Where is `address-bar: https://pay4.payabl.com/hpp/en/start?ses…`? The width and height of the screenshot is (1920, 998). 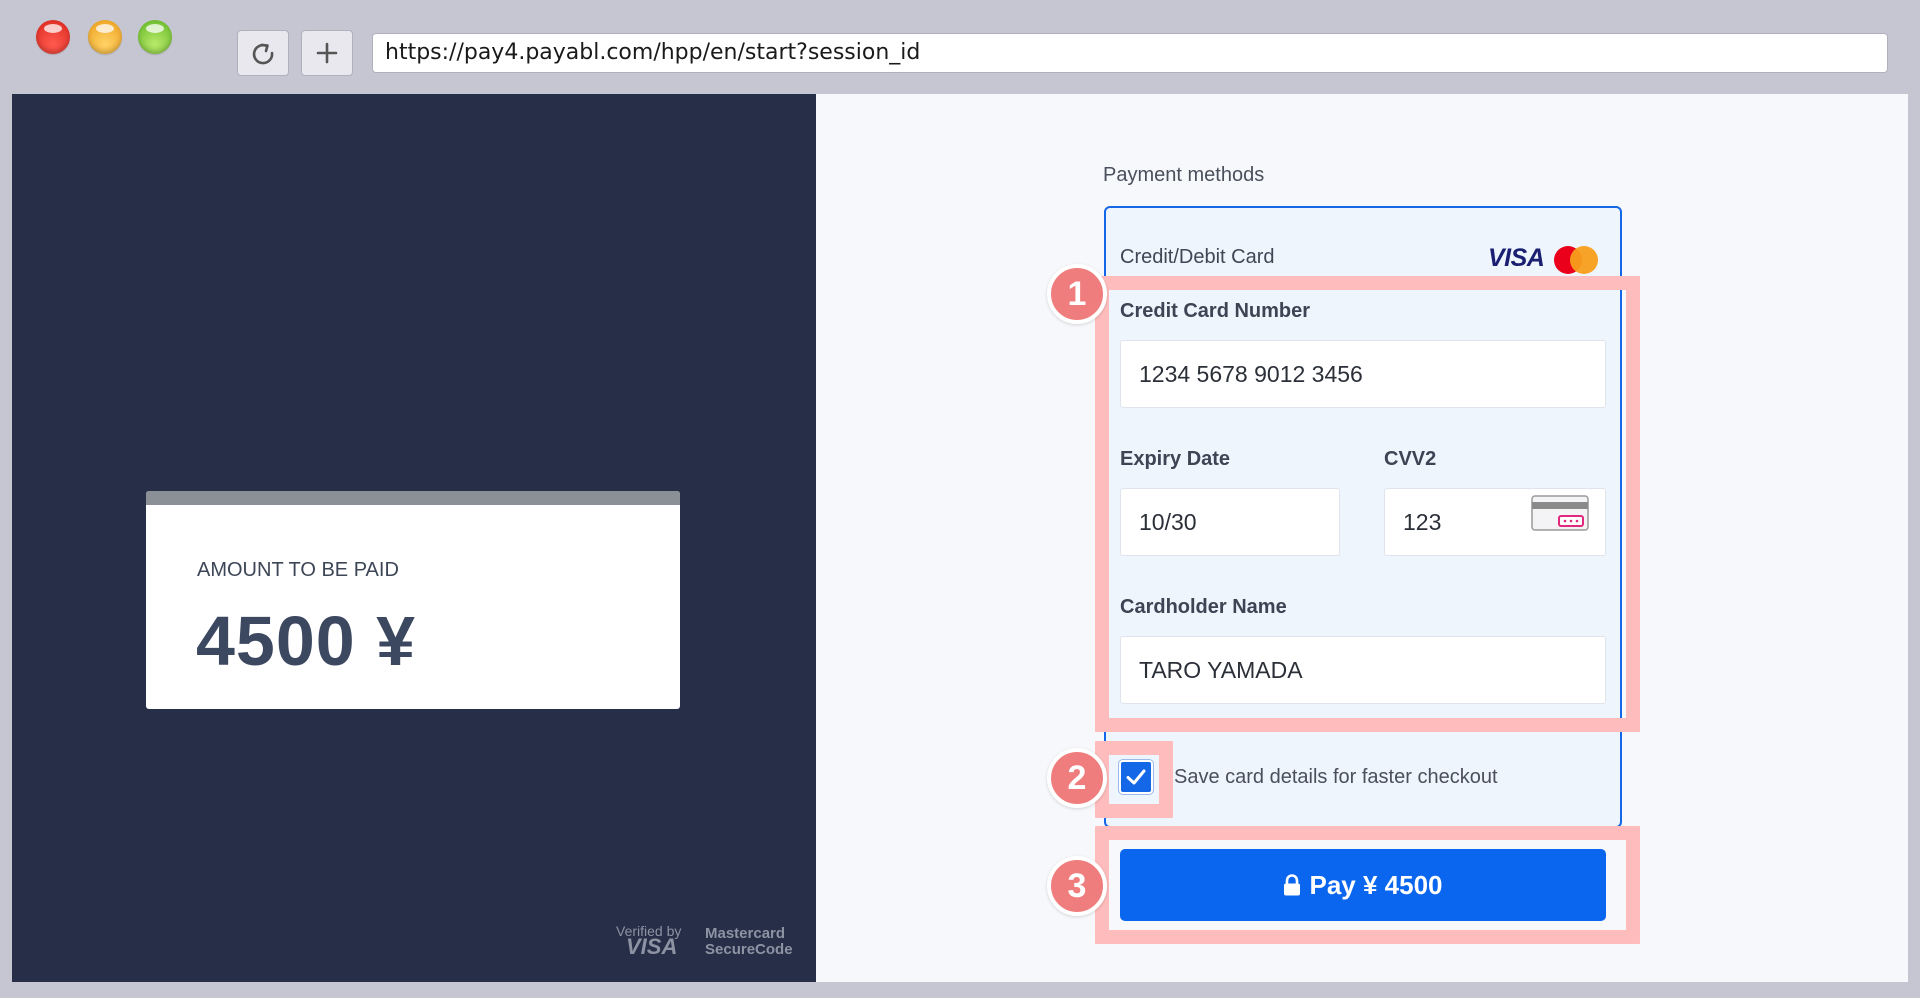 address-bar: https://pay4.payabl.com/hpp/en/start?ses… is located at coordinates (1130, 53).